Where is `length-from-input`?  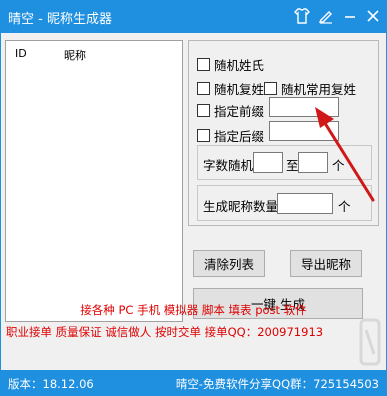 length-from-input is located at coordinates (268, 162).